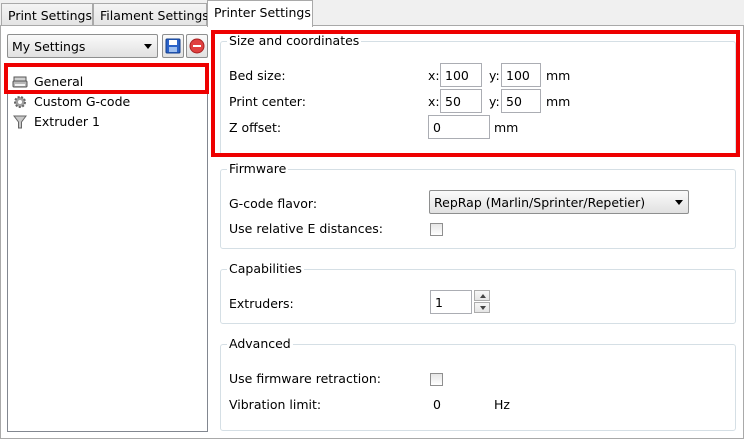  What do you see at coordinates (67, 121) in the screenshot?
I see `tree-item-label: Extruder 1` at bounding box center [67, 121].